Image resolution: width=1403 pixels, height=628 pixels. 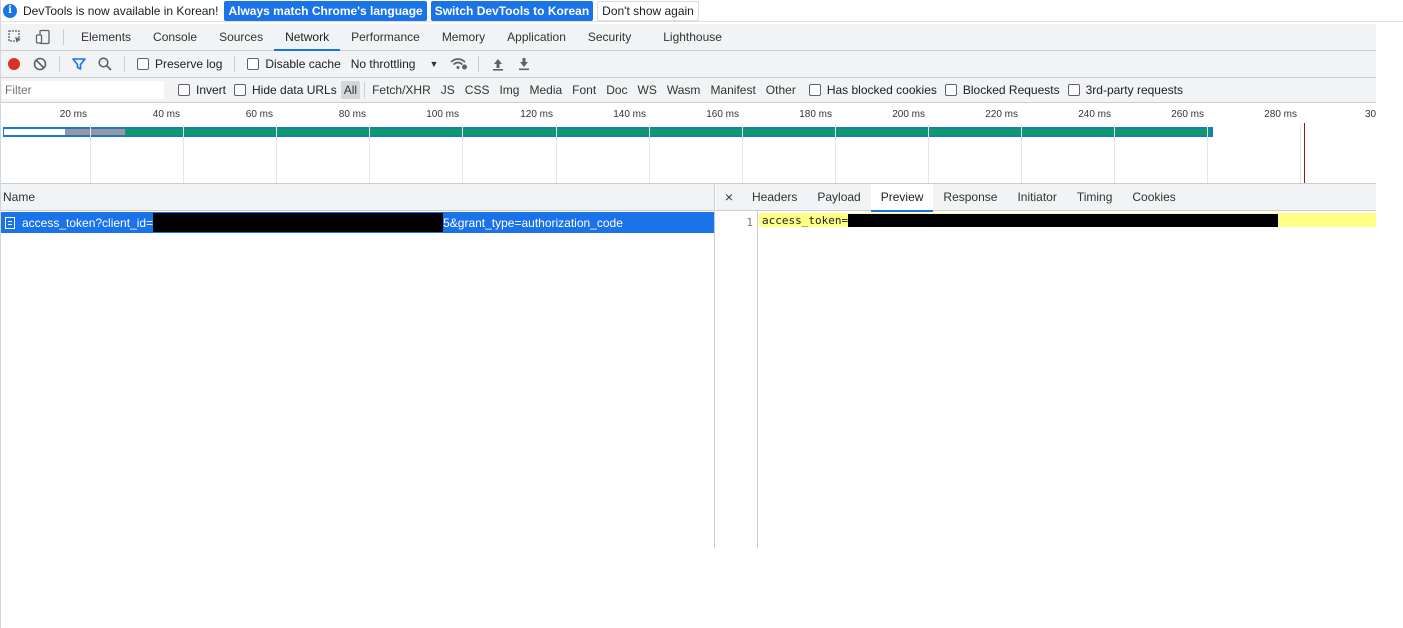 I want to click on tab-response: Response, so click(x=970, y=197).